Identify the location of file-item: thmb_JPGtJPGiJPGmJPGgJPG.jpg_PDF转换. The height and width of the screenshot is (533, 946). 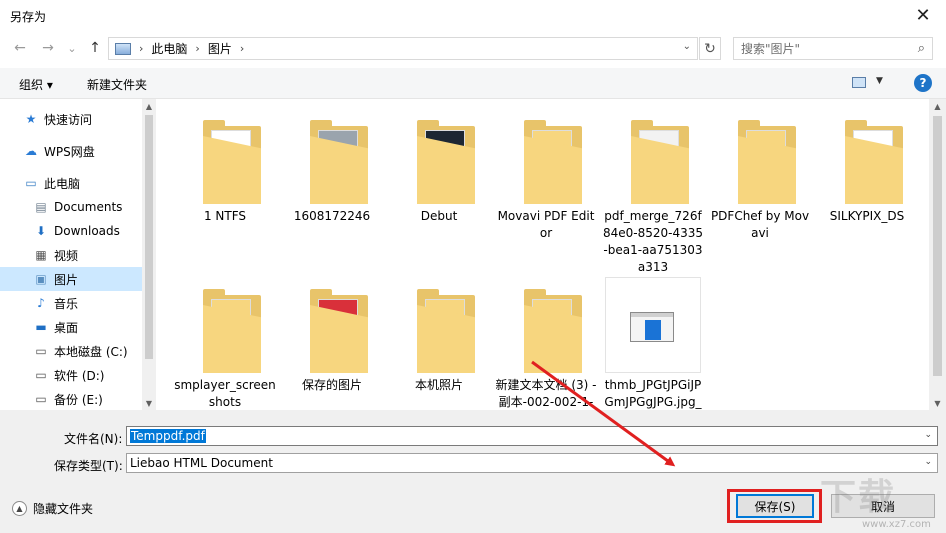
(653, 343).